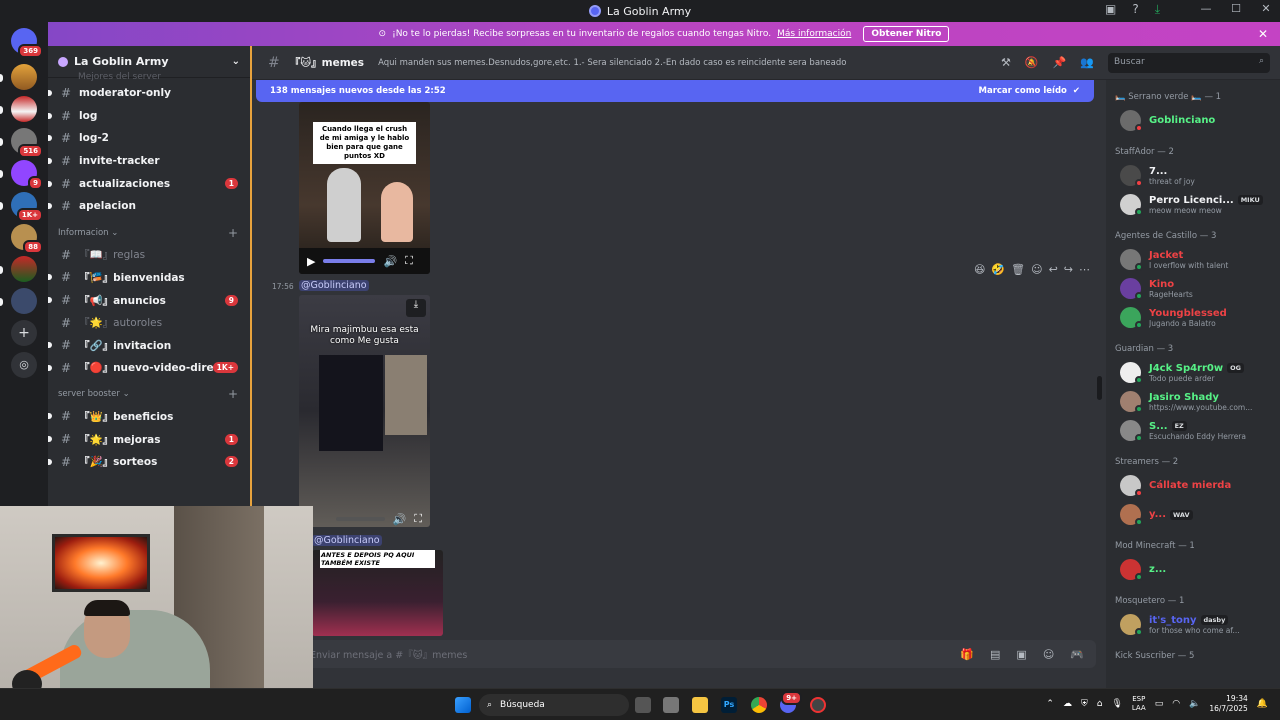 This screenshot has width=1280, height=720. Describe the element at coordinates (1193, 204) in the screenshot. I see `member-item: Perro Licenci... MIKU meow meow meow` at that location.